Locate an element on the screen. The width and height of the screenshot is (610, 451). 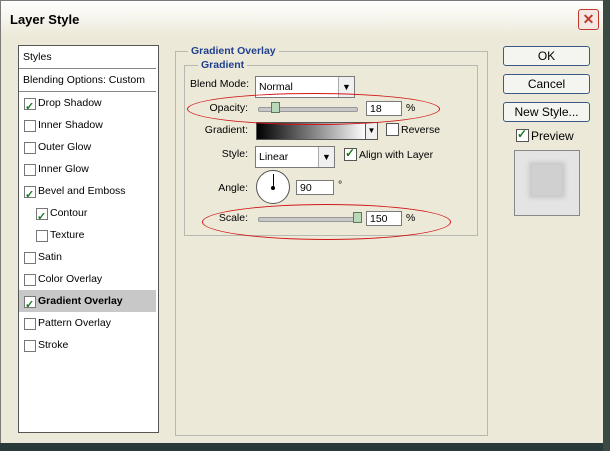
style-item-label: Color Overlay is located at coordinates (70, 279).